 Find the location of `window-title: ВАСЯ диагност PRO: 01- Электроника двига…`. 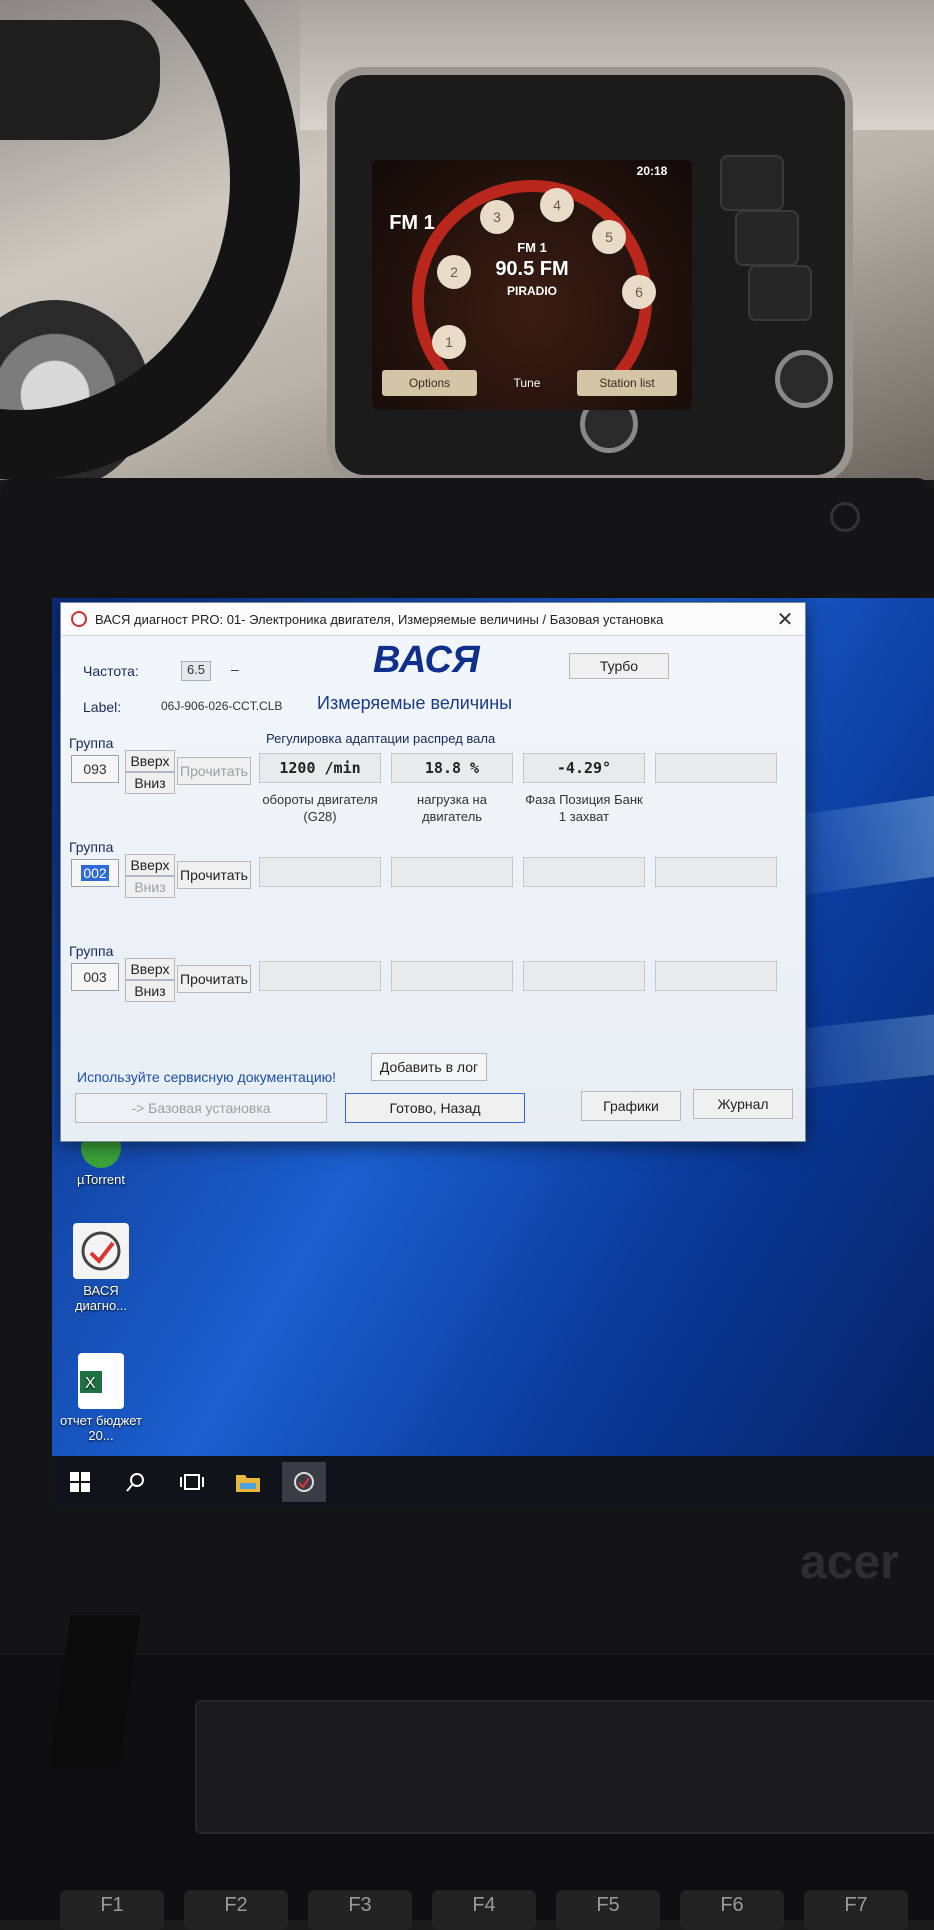

window-title: ВАСЯ диагност PRO: 01- Электроника двига… is located at coordinates (379, 619).